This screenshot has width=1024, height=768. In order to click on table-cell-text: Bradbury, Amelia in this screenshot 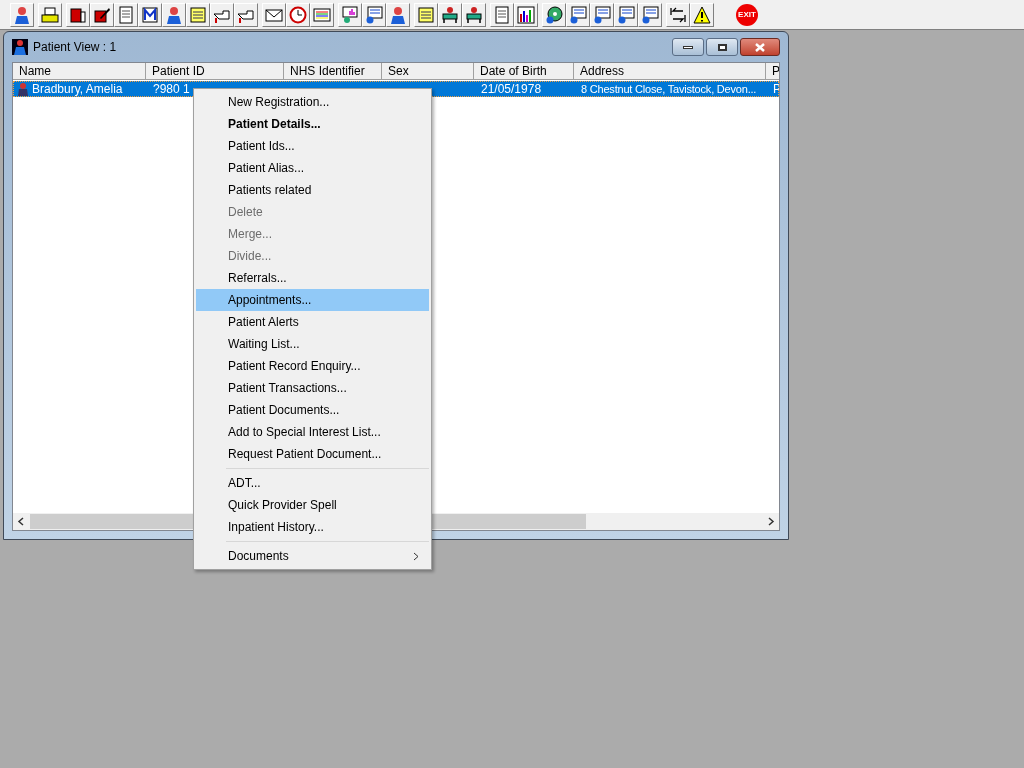, I will do `click(77, 89)`.